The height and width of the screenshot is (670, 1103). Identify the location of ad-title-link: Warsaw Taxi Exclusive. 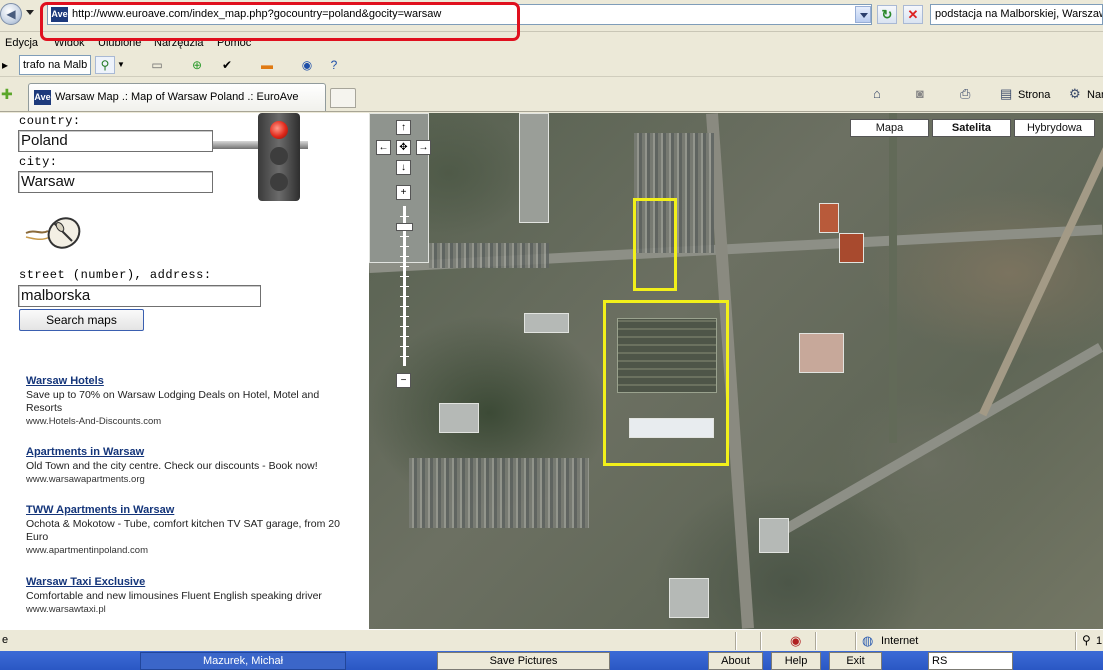
(186, 582).